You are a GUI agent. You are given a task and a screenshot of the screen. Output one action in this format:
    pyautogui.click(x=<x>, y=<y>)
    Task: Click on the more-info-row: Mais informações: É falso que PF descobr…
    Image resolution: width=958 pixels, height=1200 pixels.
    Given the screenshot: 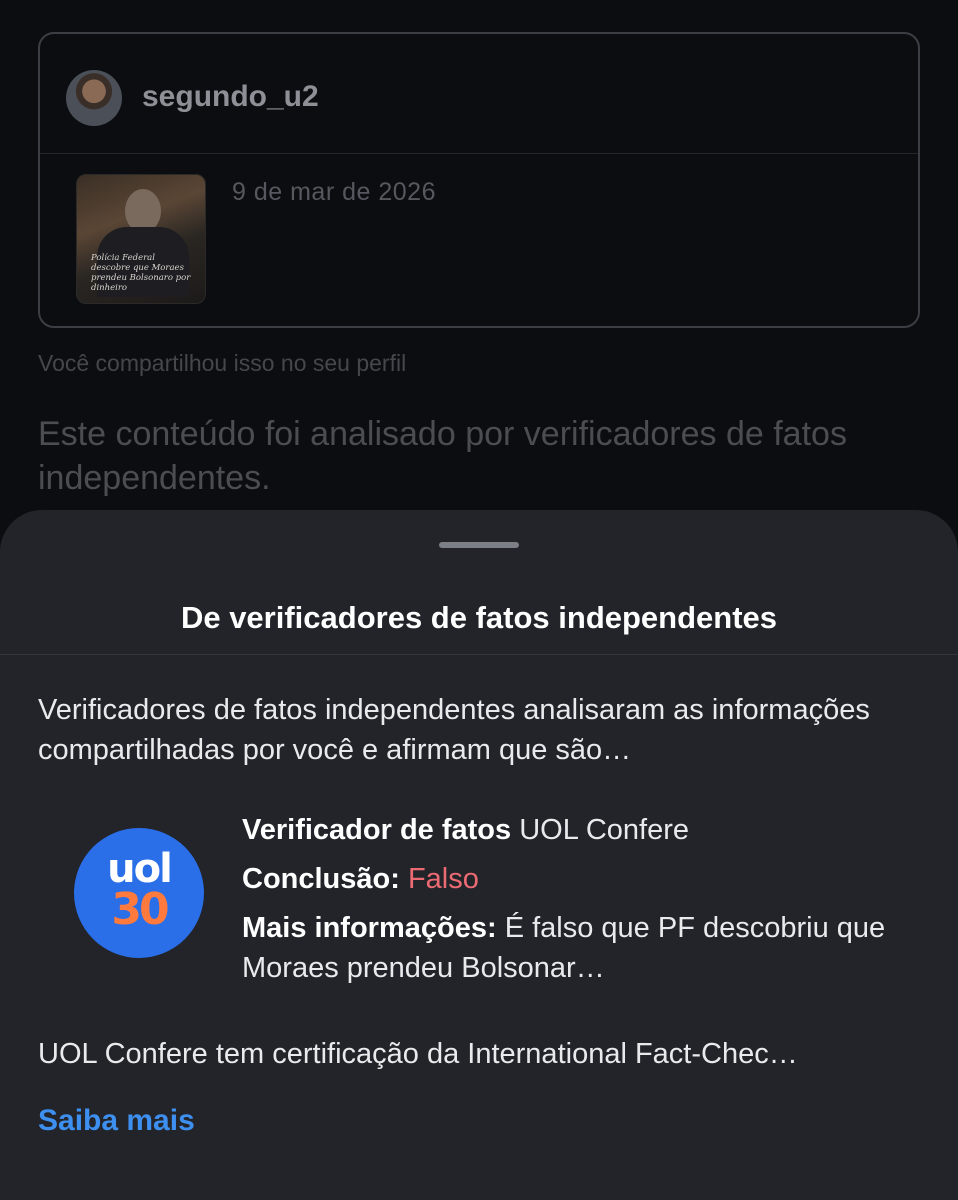 What is the action you would take?
    pyautogui.click(x=587, y=948)
    